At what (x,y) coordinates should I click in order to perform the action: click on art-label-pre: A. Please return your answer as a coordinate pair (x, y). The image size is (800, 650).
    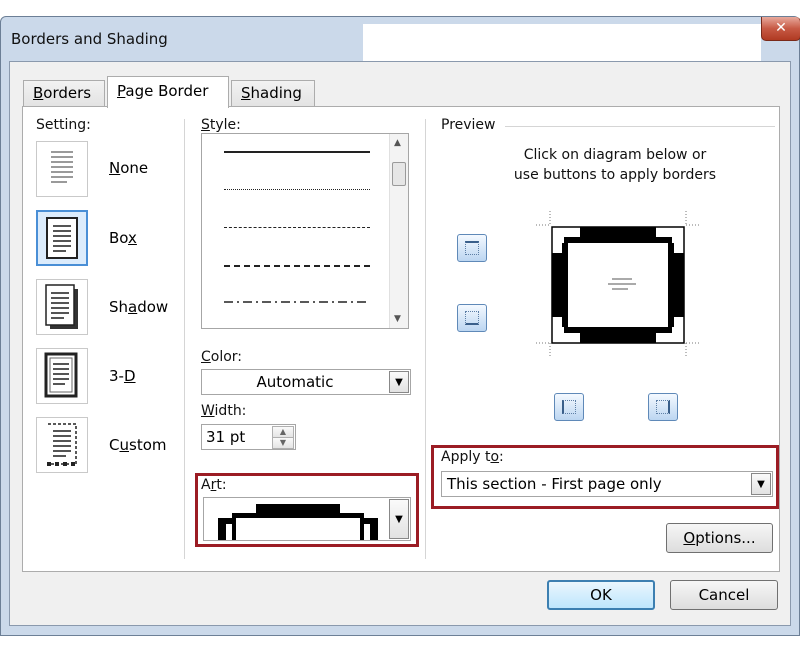
    Looking at the image, I should click on (206, 485).